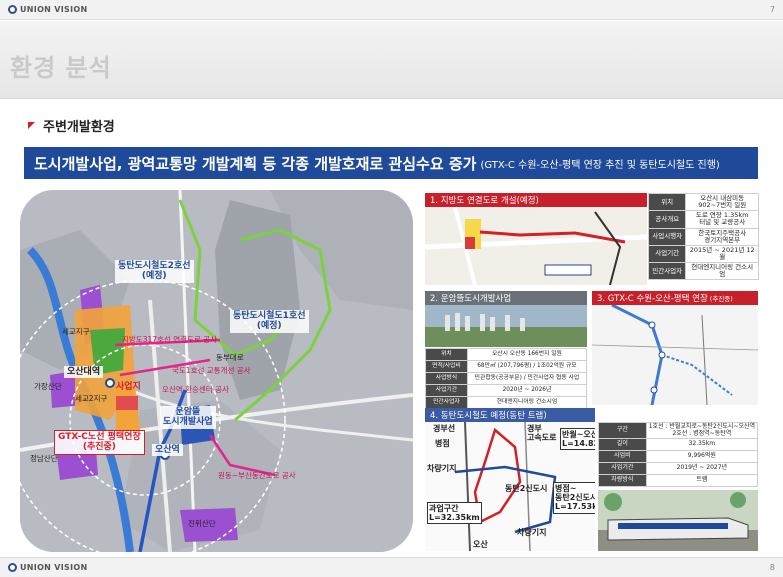  I want to click on panel-1-map-graphic, so click(536, 246).